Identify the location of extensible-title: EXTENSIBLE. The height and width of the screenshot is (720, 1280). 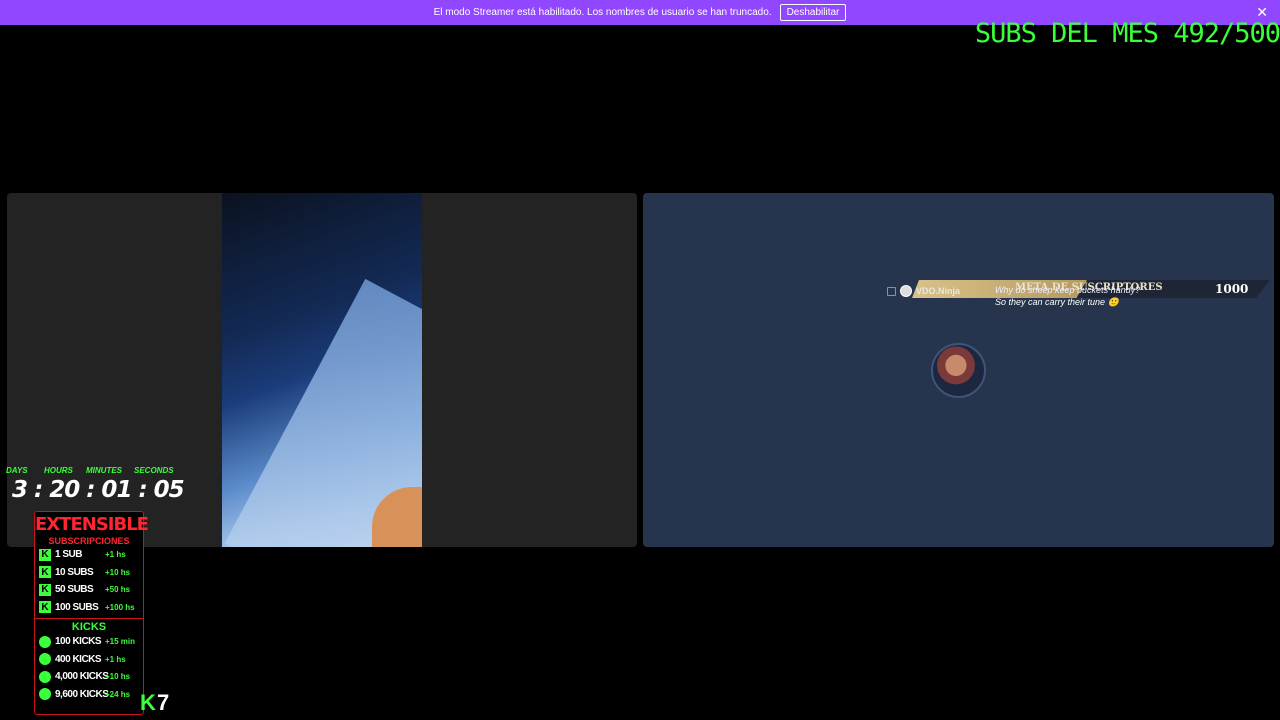
(92, 524).